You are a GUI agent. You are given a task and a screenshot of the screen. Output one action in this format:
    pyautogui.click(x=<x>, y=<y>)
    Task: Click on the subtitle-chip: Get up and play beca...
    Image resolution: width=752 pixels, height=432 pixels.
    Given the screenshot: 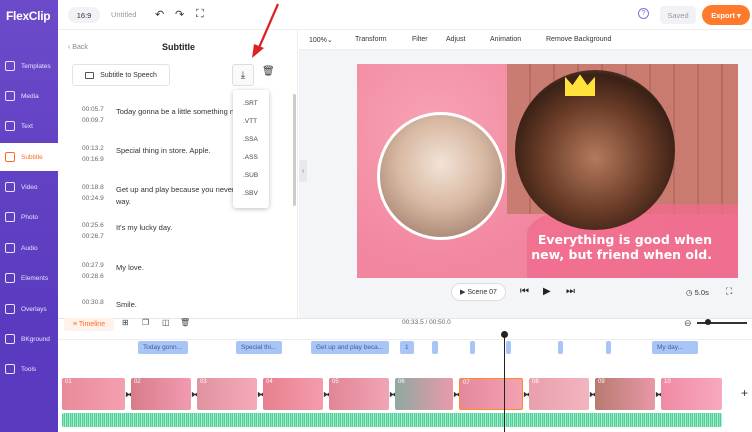 What is the action you would take?
    pyautogui.click(x=350, y=347)
    